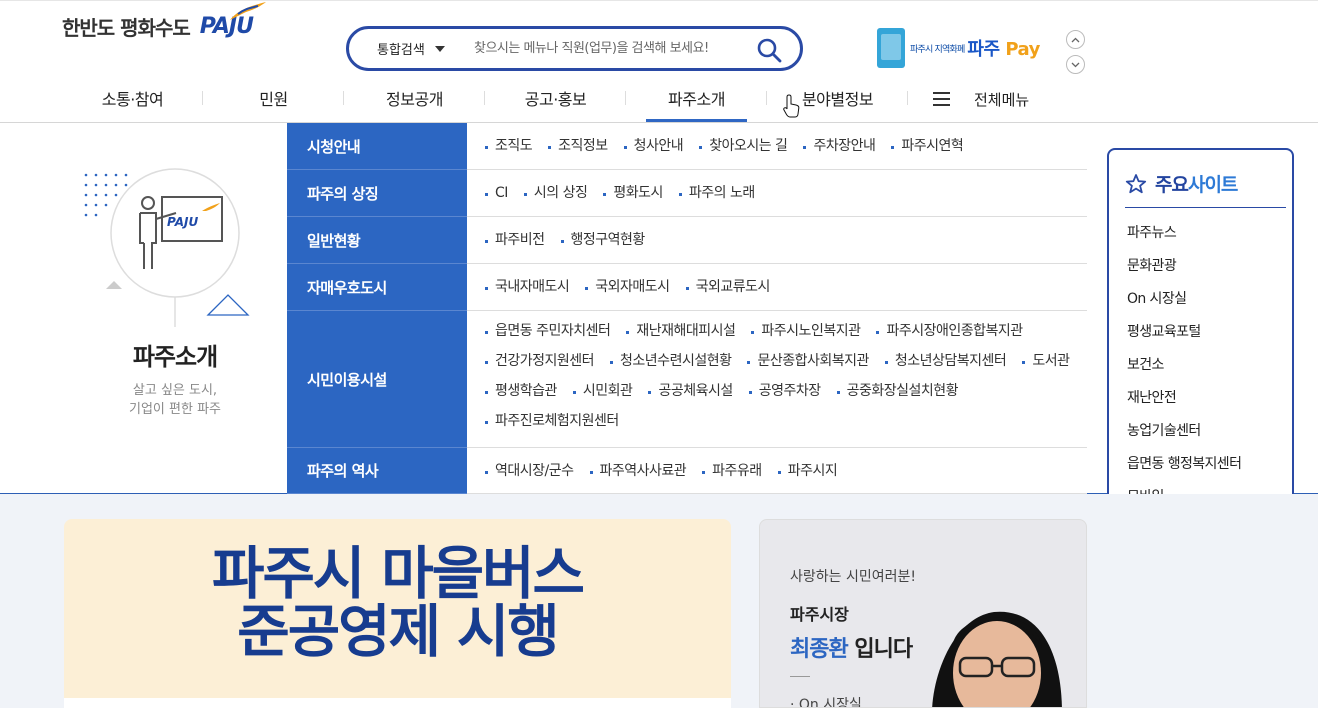 The height and width of the screenshot is (708, 1318). What do you see at coordinates (164, 21) in the screenshot?
I see `site-logo: 한반도 평화수도 PAJU` at bounding box center [164, 21].